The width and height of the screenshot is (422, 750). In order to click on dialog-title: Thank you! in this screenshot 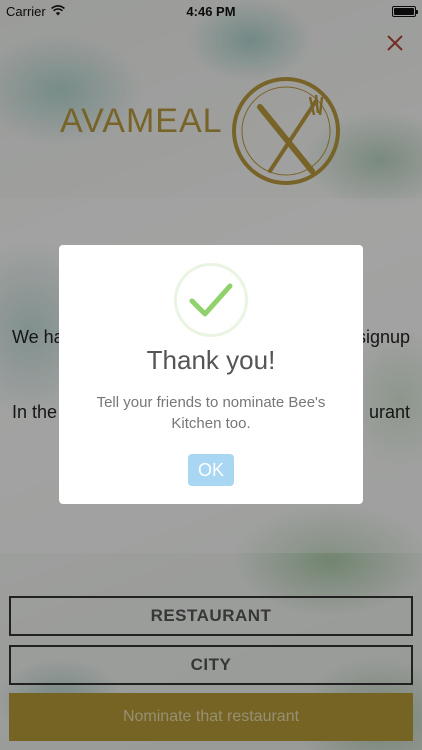, I will do `click(211, 360)`.